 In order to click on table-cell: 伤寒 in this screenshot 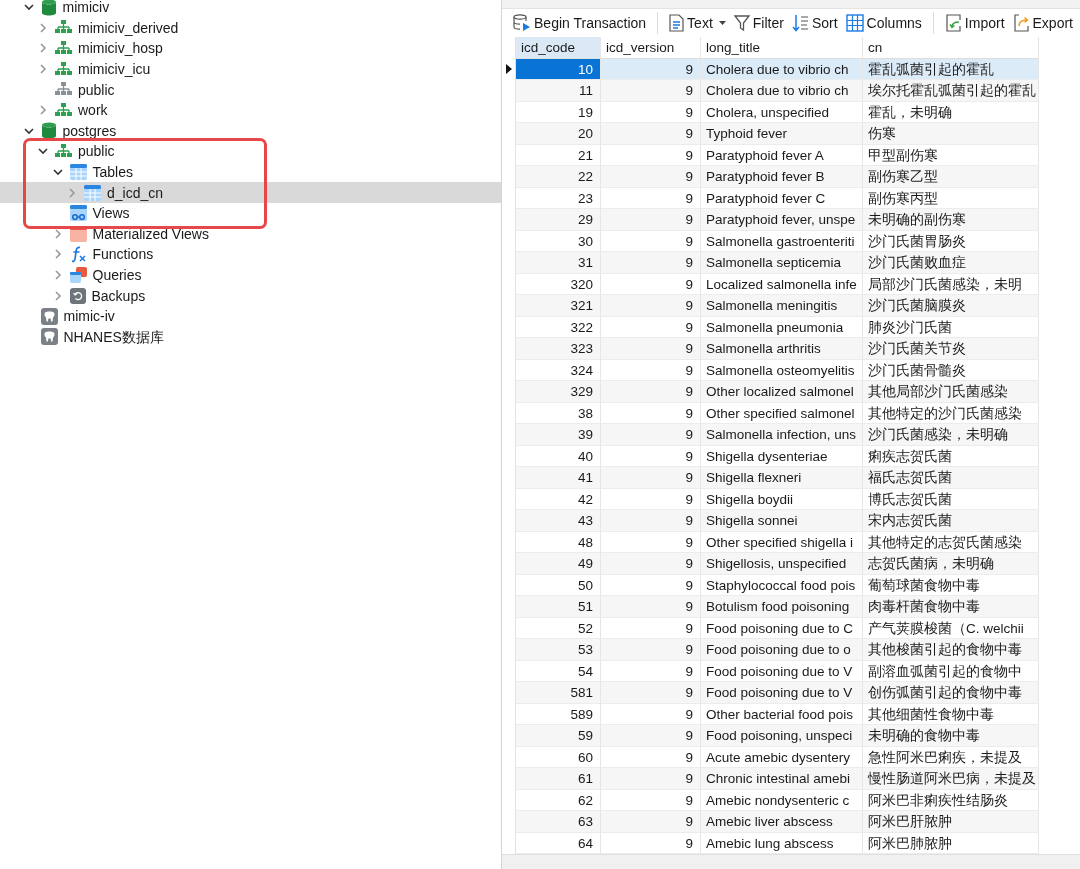, I will do `click(951, 134)`.